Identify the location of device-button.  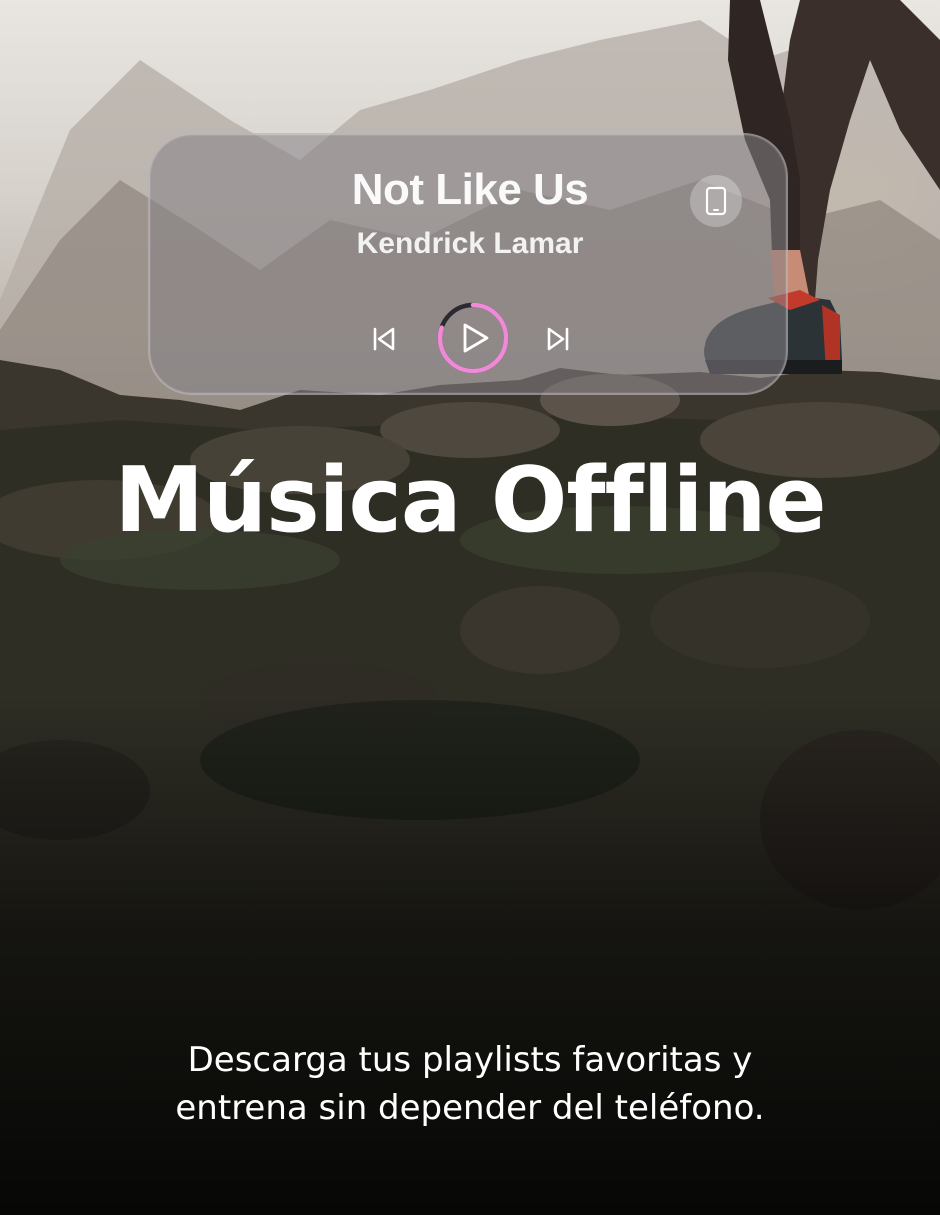
(716, 201).